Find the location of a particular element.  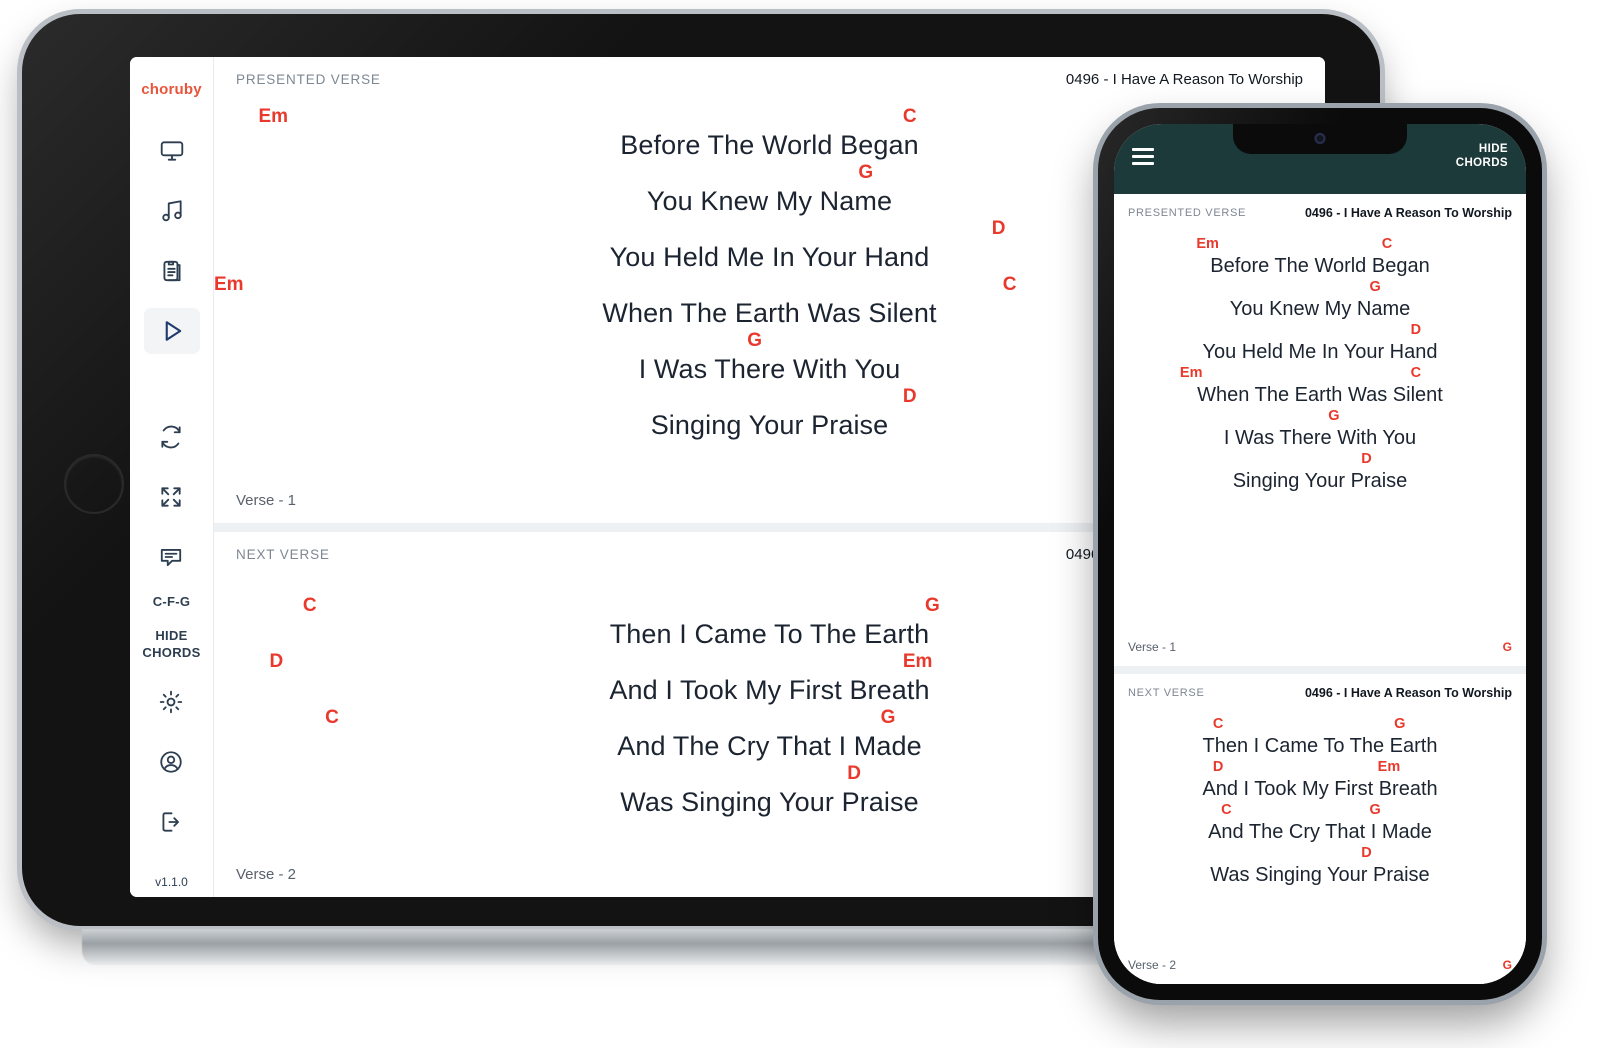

presented-verse-footer-label: Verse - 1 is located at coordinates (266, 500).